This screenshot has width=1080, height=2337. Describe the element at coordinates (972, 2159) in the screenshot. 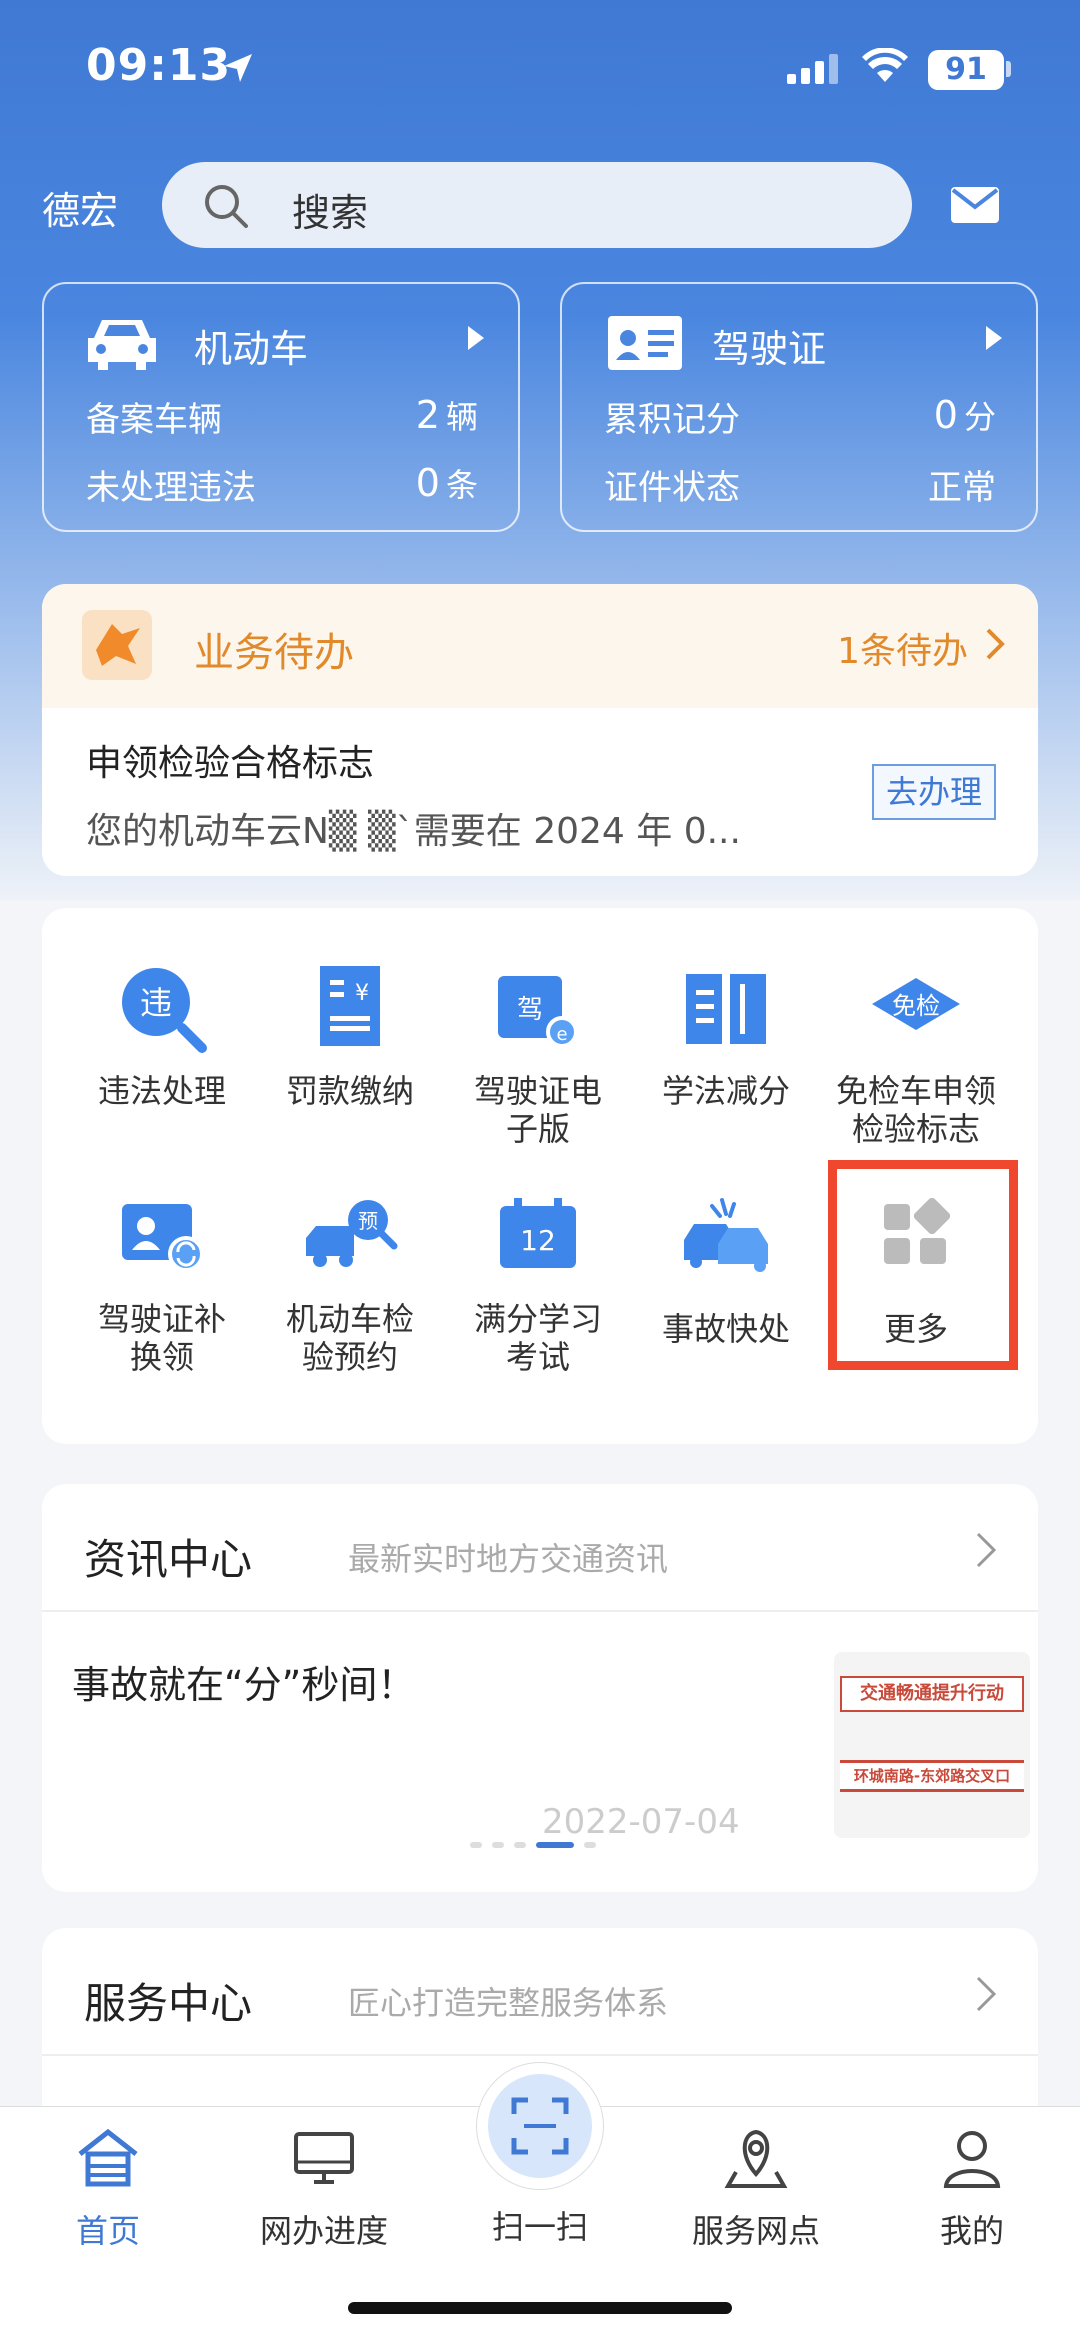

I see `user-icon` at that location.